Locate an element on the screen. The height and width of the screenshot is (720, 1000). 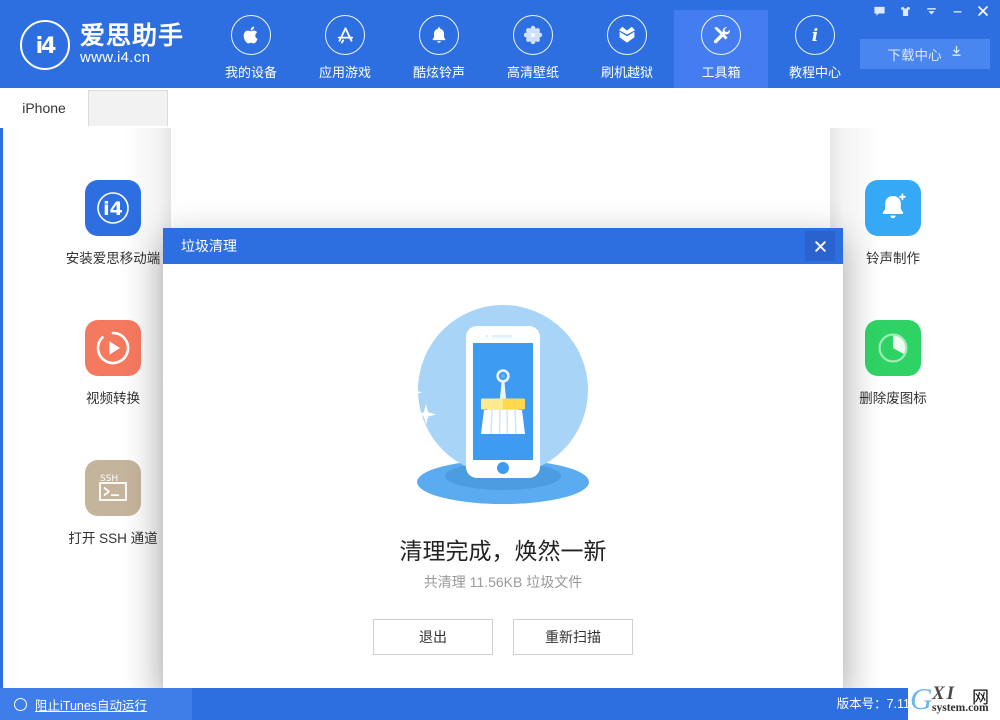
nav-item-tutorials: i 教程中心 is located at coordinates (815, 49).